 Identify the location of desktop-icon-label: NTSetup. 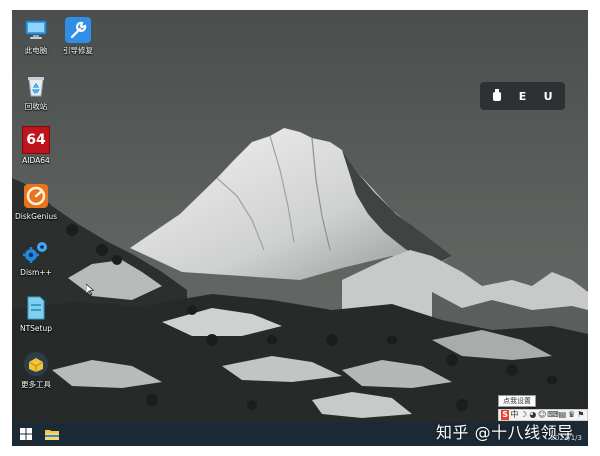
(36, 328).